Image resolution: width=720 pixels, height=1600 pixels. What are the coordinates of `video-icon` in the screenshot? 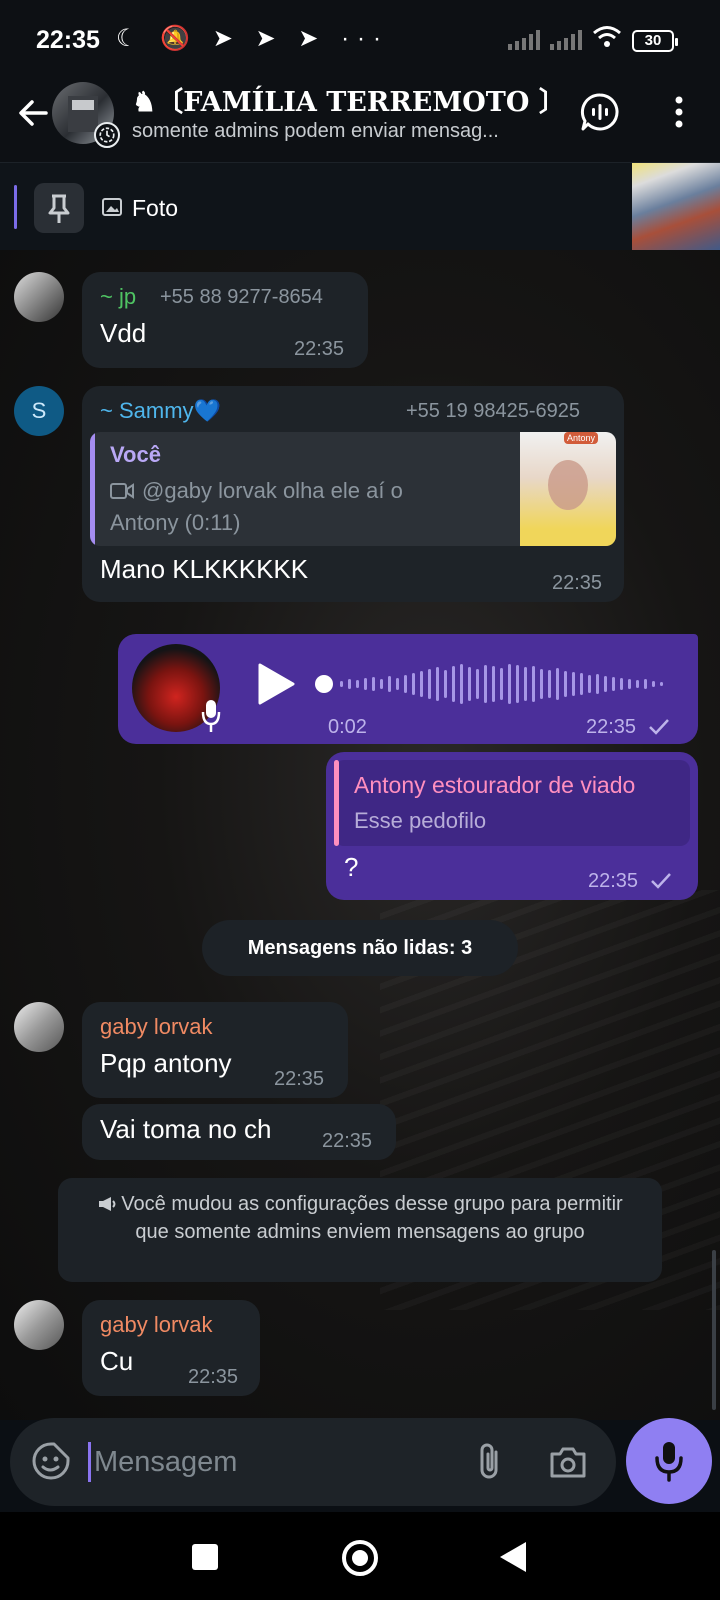 It's located at (122, 491).